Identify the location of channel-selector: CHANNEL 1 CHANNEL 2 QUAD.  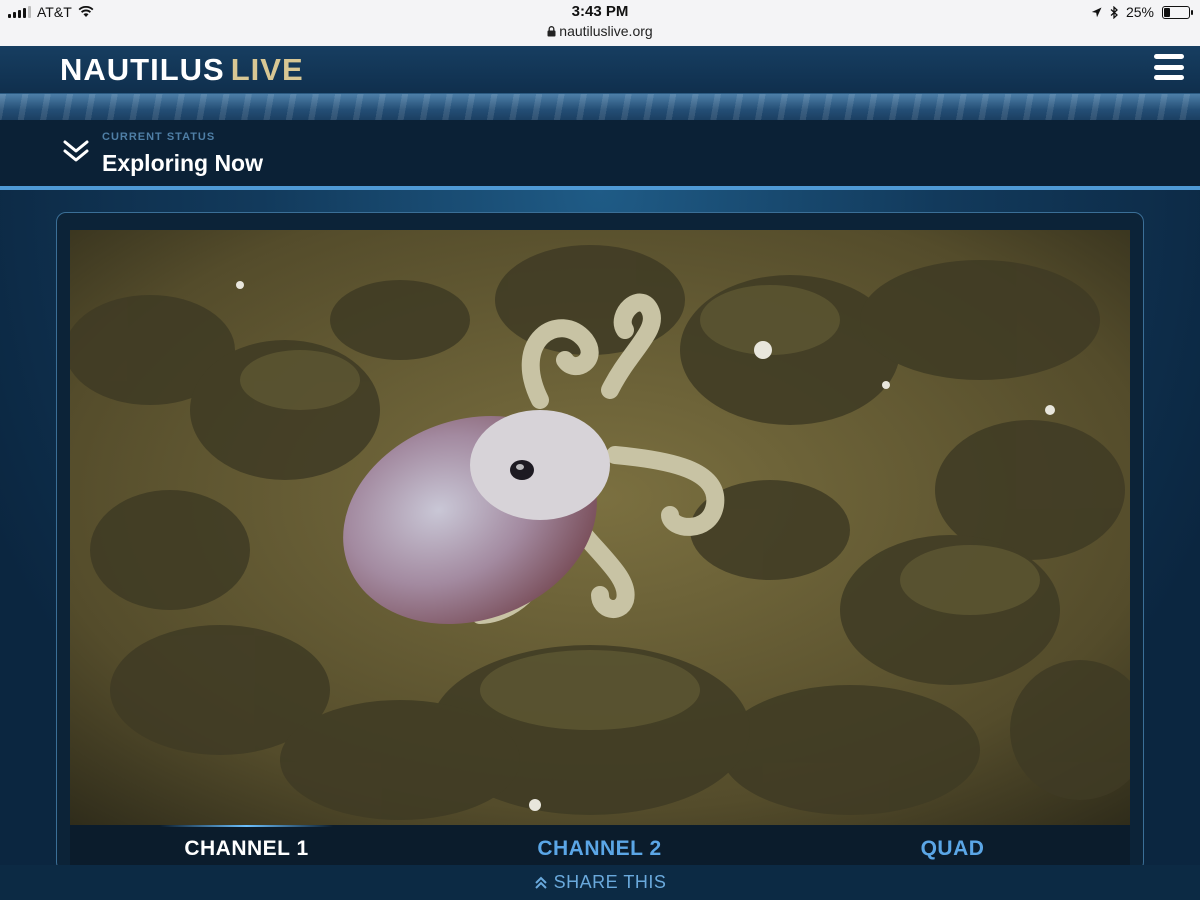
(600, 845).